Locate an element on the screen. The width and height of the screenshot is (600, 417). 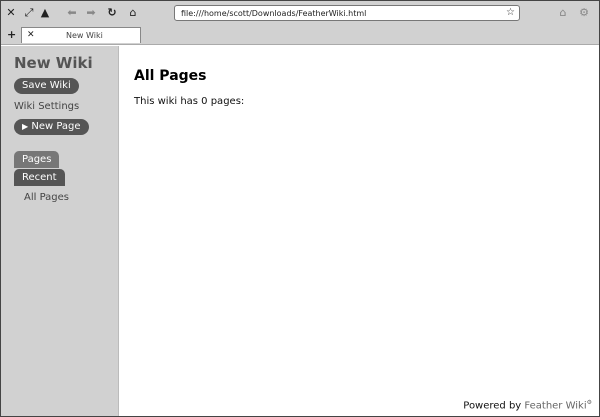
home-icon: ⌂ is located at coordinates (133, 13).